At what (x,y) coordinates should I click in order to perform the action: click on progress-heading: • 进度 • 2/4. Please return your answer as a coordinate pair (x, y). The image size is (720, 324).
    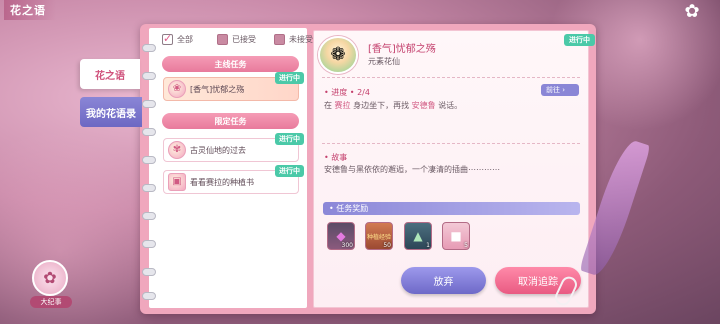
    Looking at the image, I should click on (347, 92).